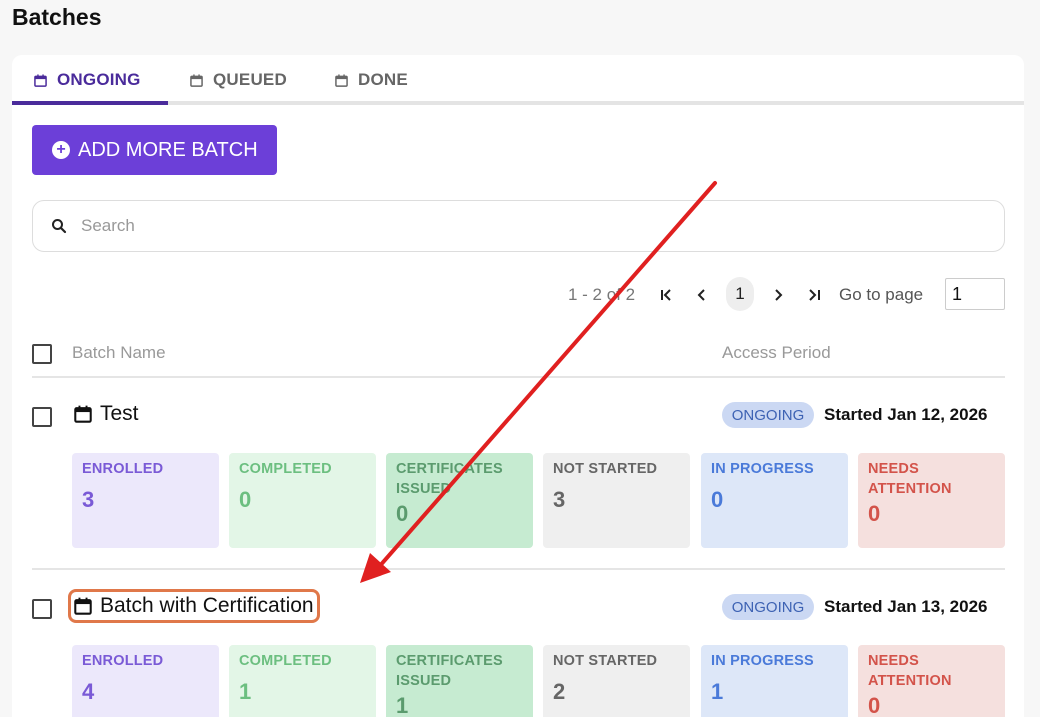 This screenshot has height=717, width=1040. I want to click on active-tab-indicator, so click(90, 103).